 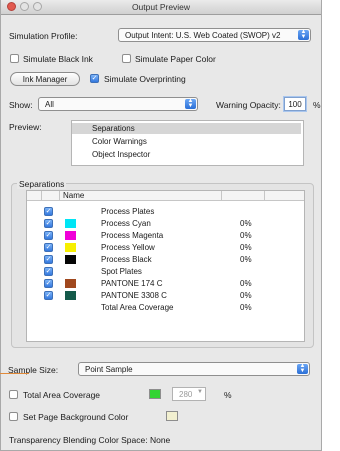 I want to click on coverage-highlight-color-swatch, so click(x=155, y=394).